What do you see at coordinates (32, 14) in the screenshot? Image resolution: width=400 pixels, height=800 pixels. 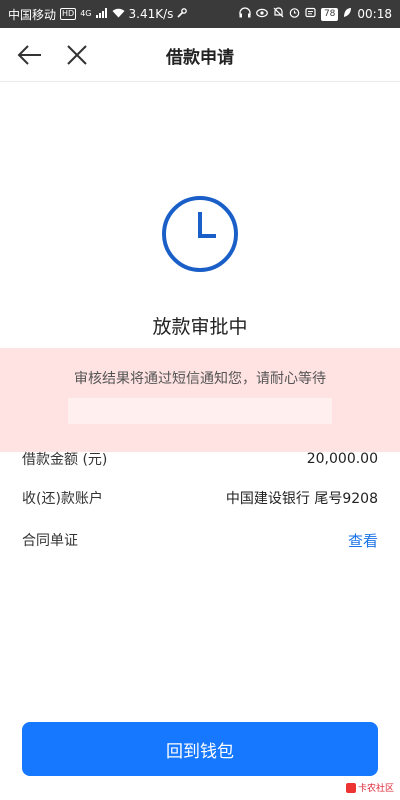 I see `carrier-name: 中国移动` at bounding box center [32, 14].